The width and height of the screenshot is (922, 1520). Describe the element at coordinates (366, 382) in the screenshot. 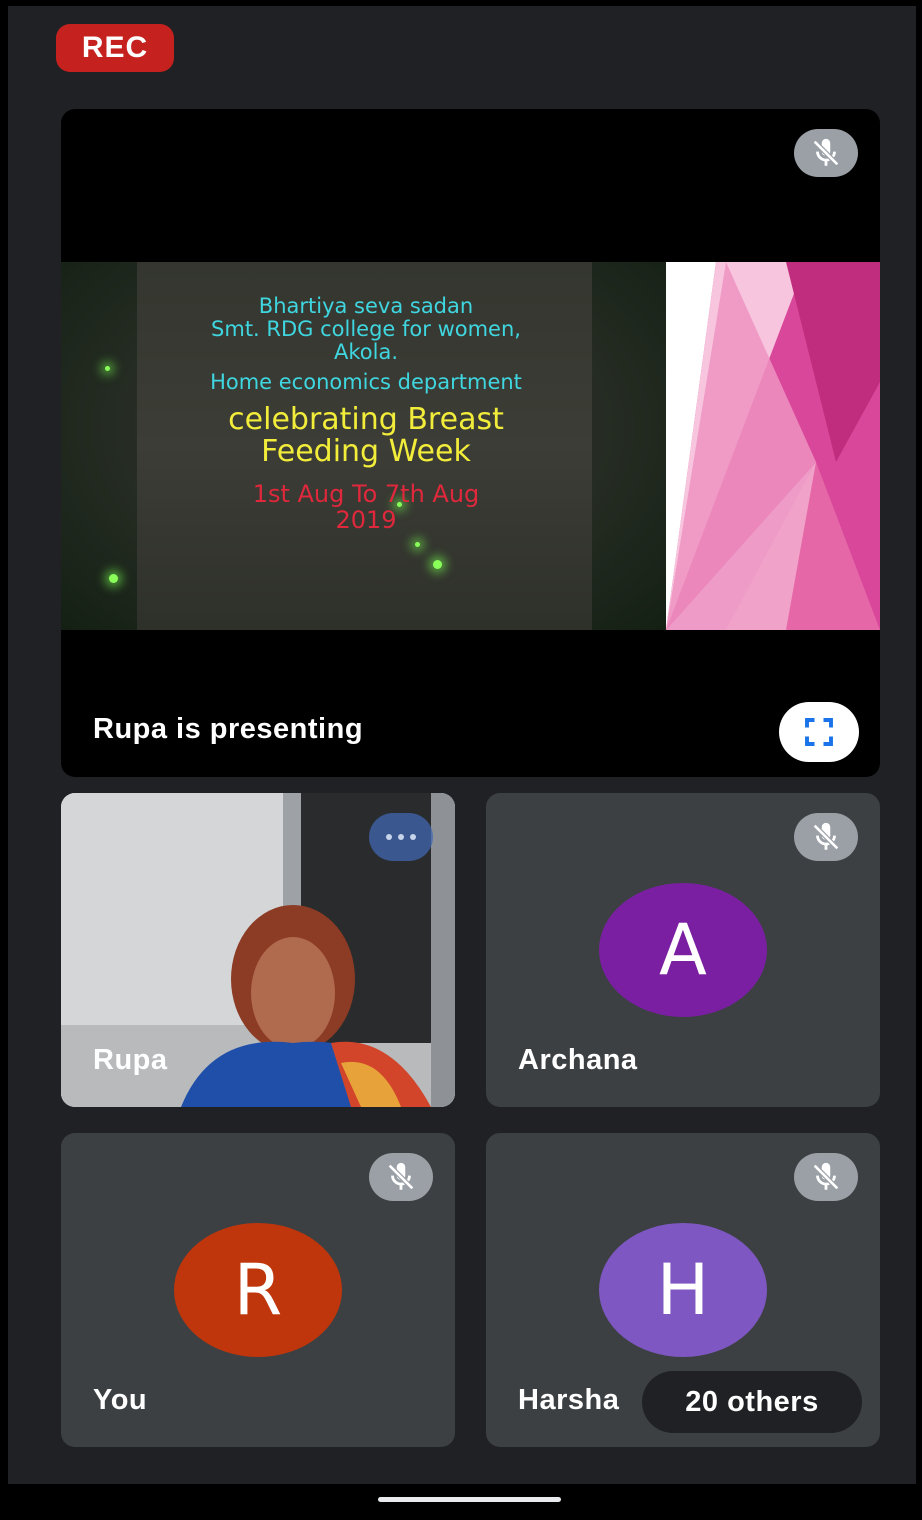

I see `slide-line-4: Home economics department` at that location.